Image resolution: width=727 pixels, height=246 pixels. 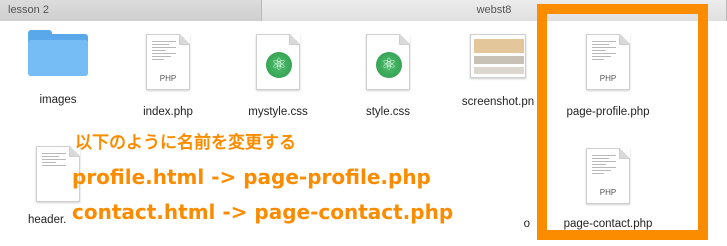 I want to click on file-item-style-css: ⚛ style.css, so click(x=388, y=76).